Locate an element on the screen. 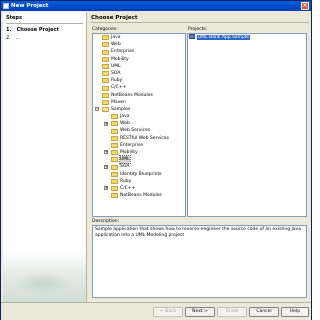 This screenshot has height=320, width=320. categories-label: Categories: is located at coordinates (105, 29).